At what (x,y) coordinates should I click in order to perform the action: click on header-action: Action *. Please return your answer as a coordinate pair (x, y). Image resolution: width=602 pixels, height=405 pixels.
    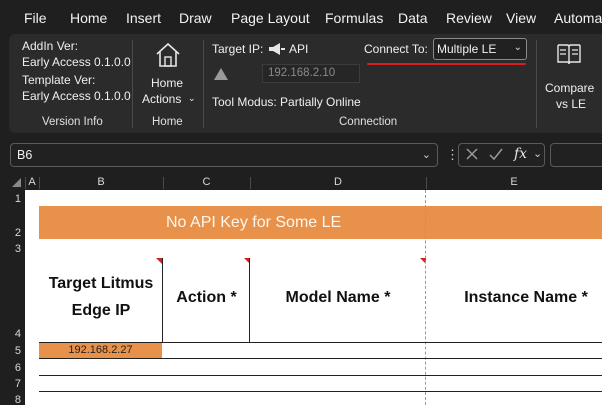
    Looking at the image, I should click on (206, 300).